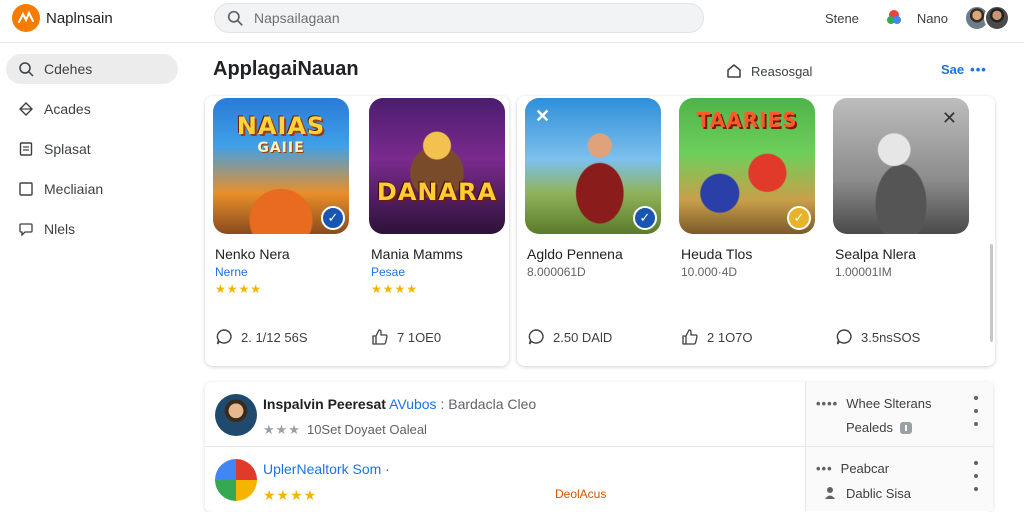 This screenshot has height=512, width=1024. I want to click on star-rating: ★★★, so click(282, 429).